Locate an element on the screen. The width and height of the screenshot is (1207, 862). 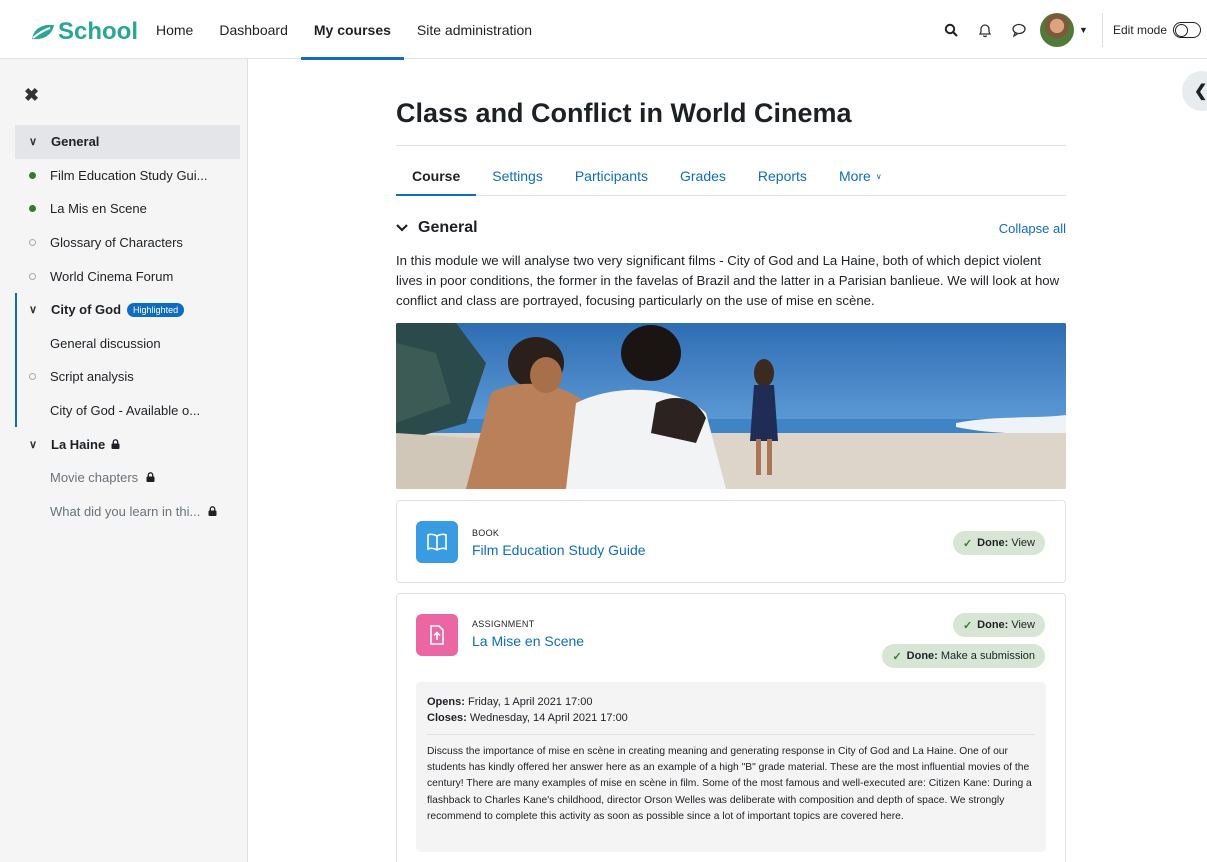
collapse-all-link: Collapse all is located at coordinates (1032, 228).